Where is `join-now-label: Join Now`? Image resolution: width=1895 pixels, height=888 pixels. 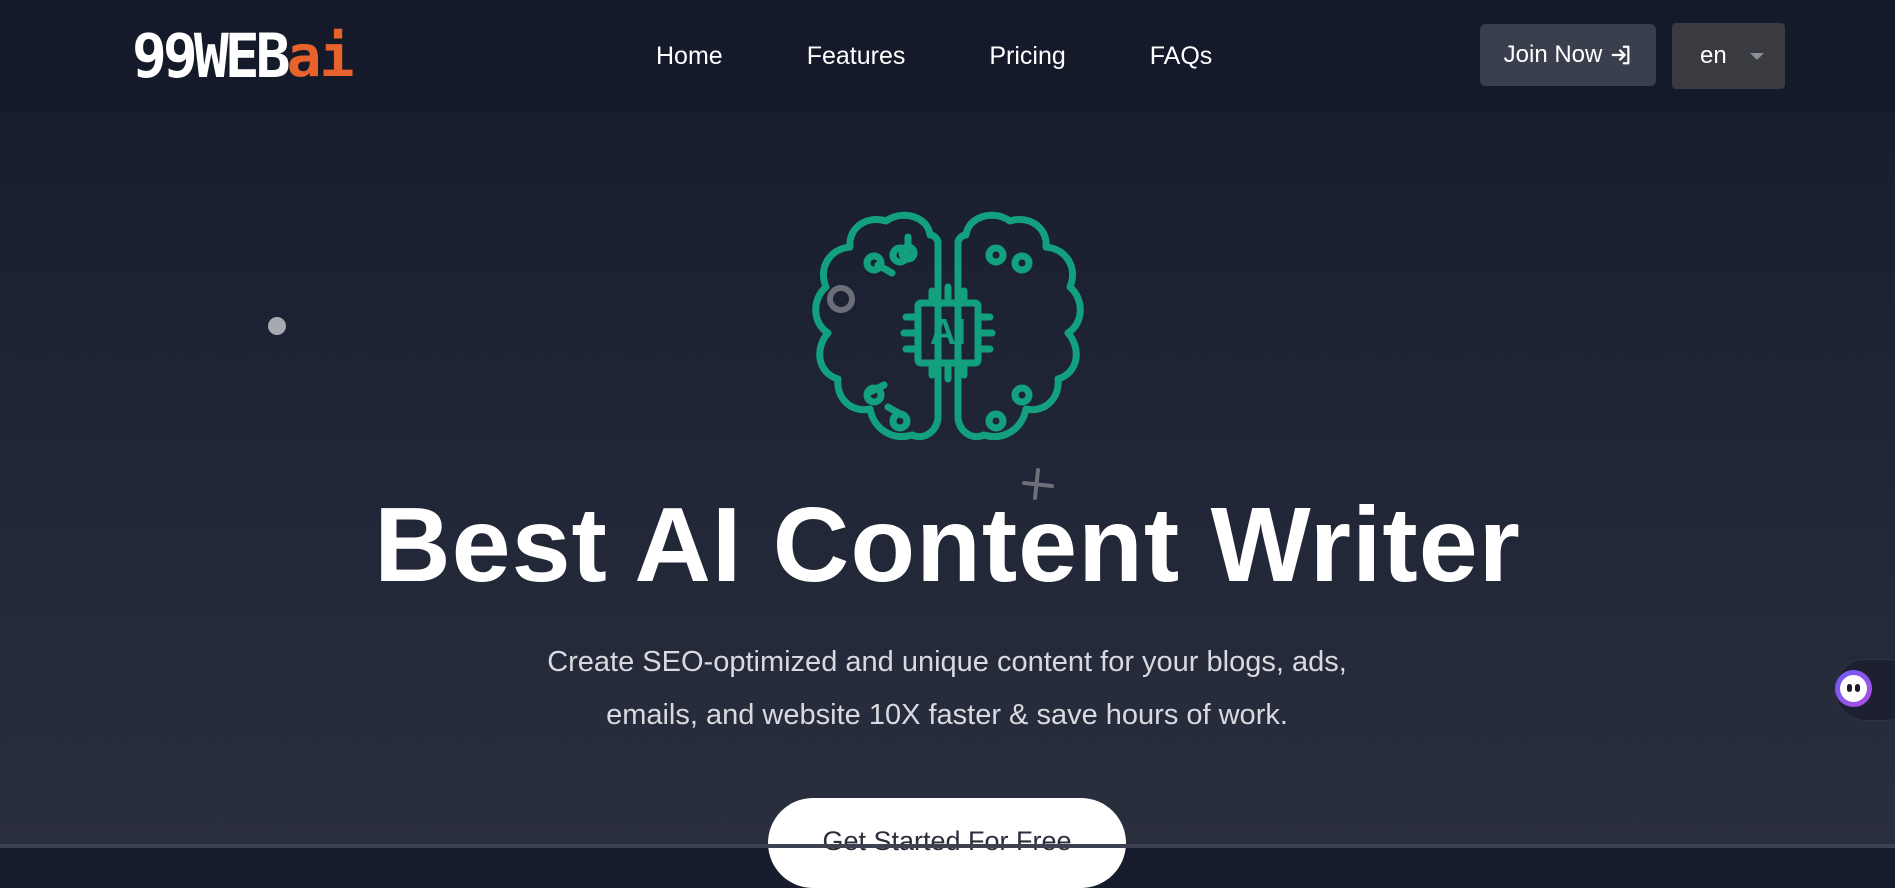 join-now-label: Join Now is located at coordinates (1553, 54).